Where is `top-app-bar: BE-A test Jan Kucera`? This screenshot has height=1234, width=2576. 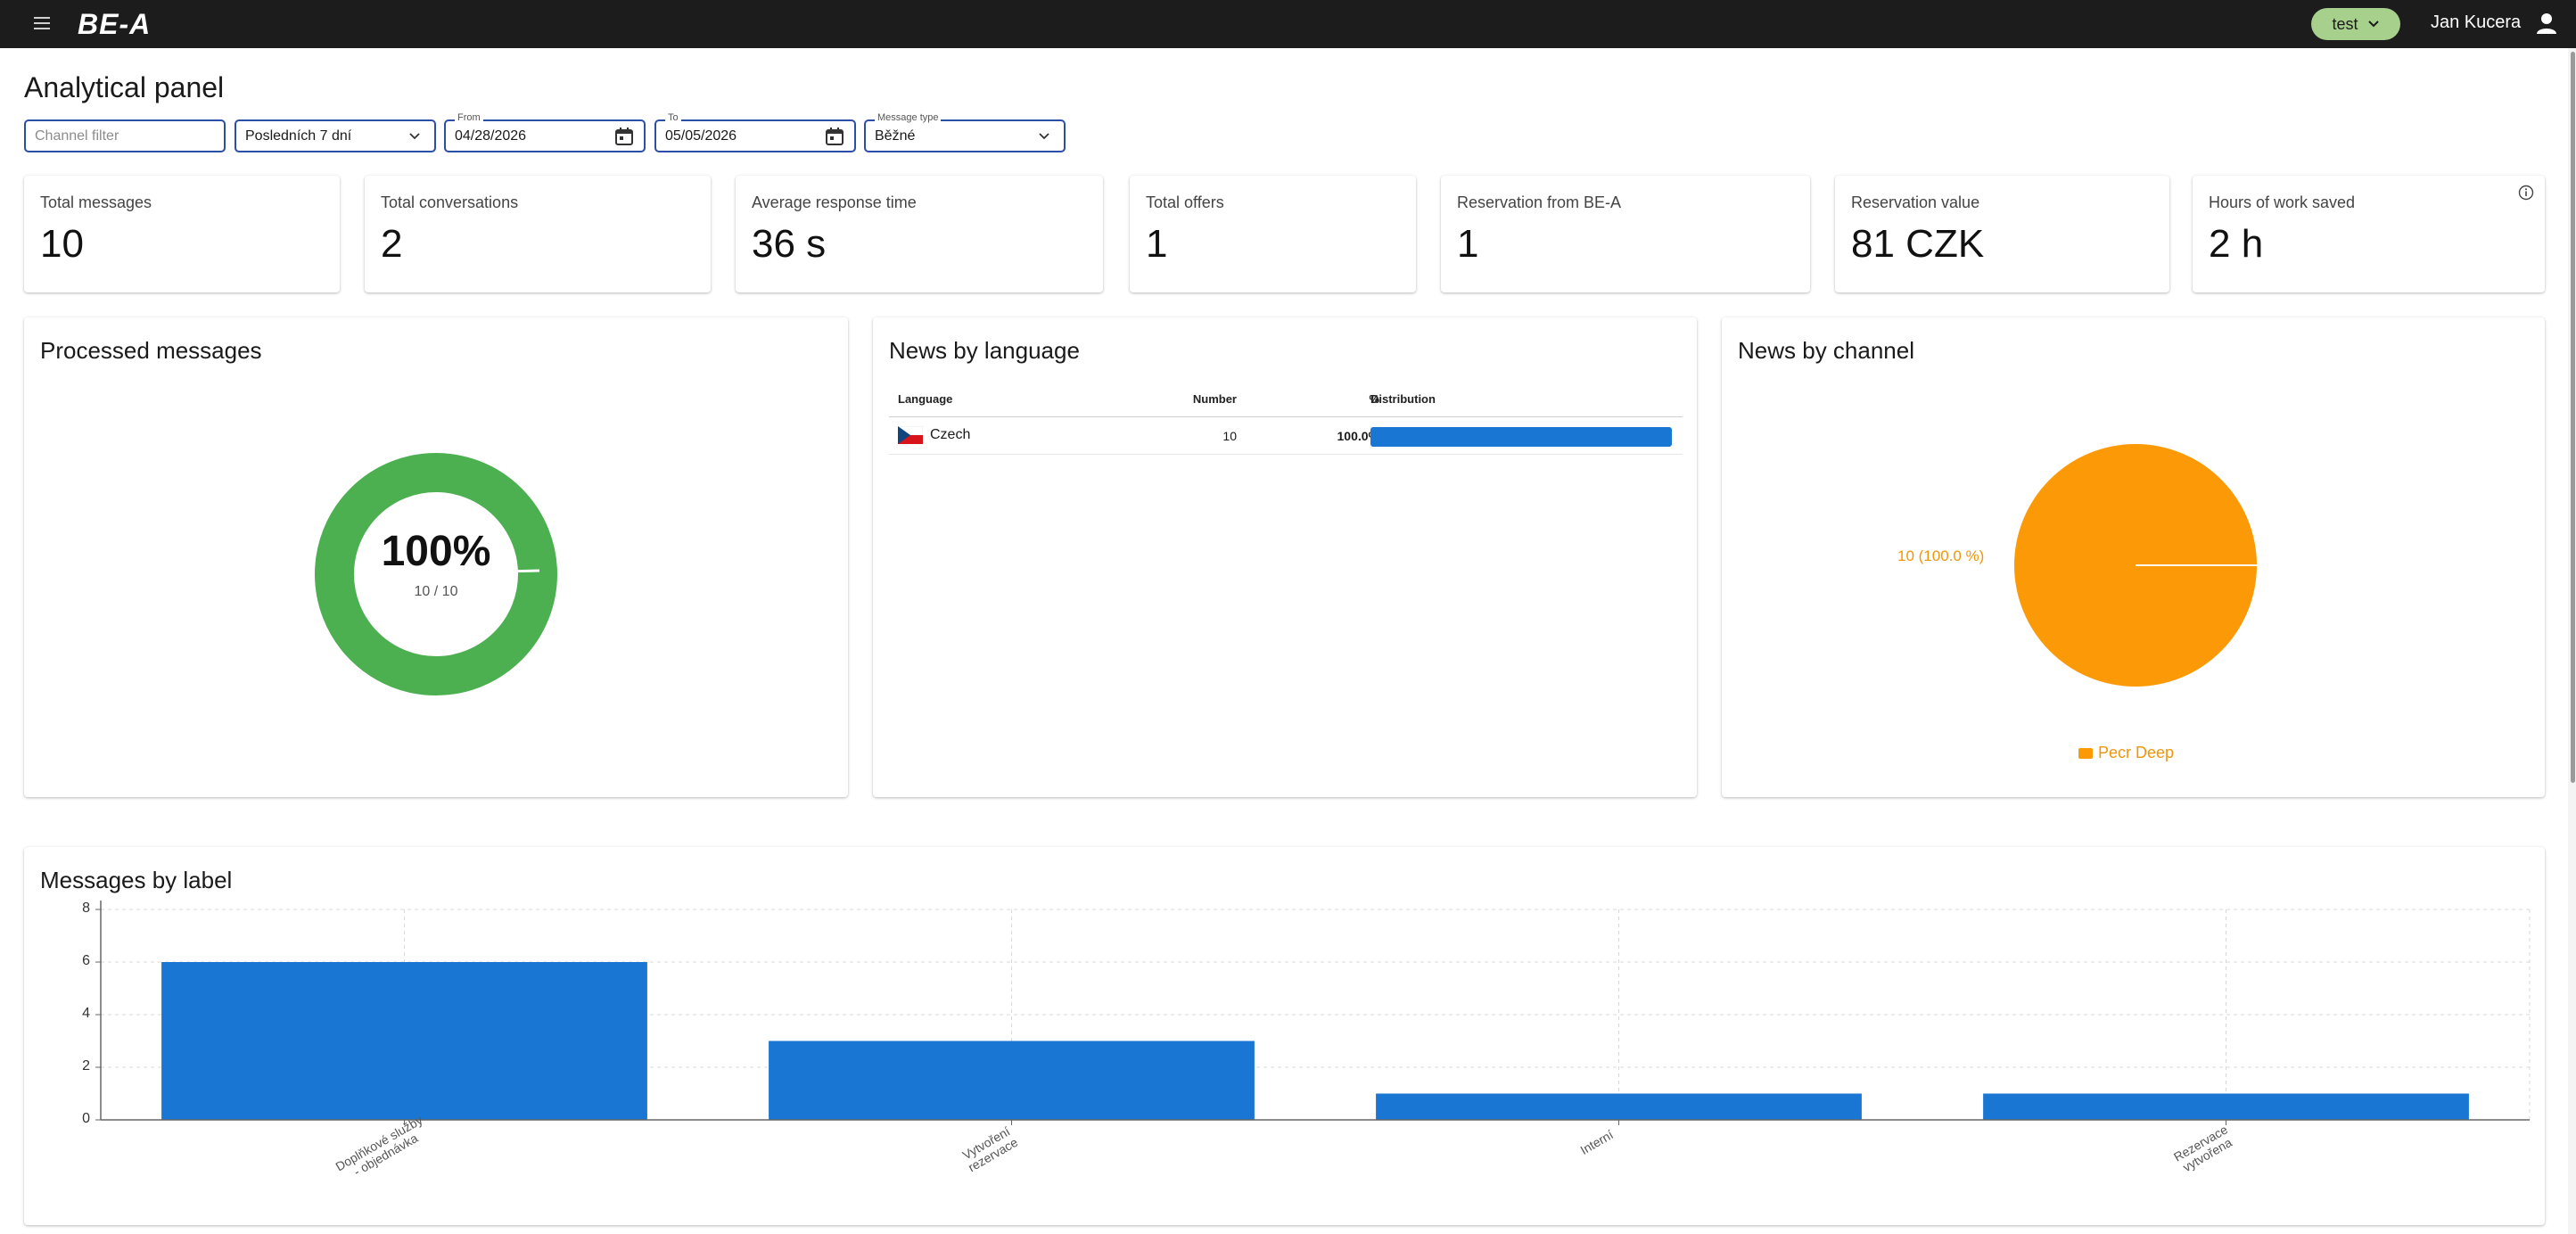 top-app-bar: BE-A test Jan Kucera is located at coordinates (1288, 24).